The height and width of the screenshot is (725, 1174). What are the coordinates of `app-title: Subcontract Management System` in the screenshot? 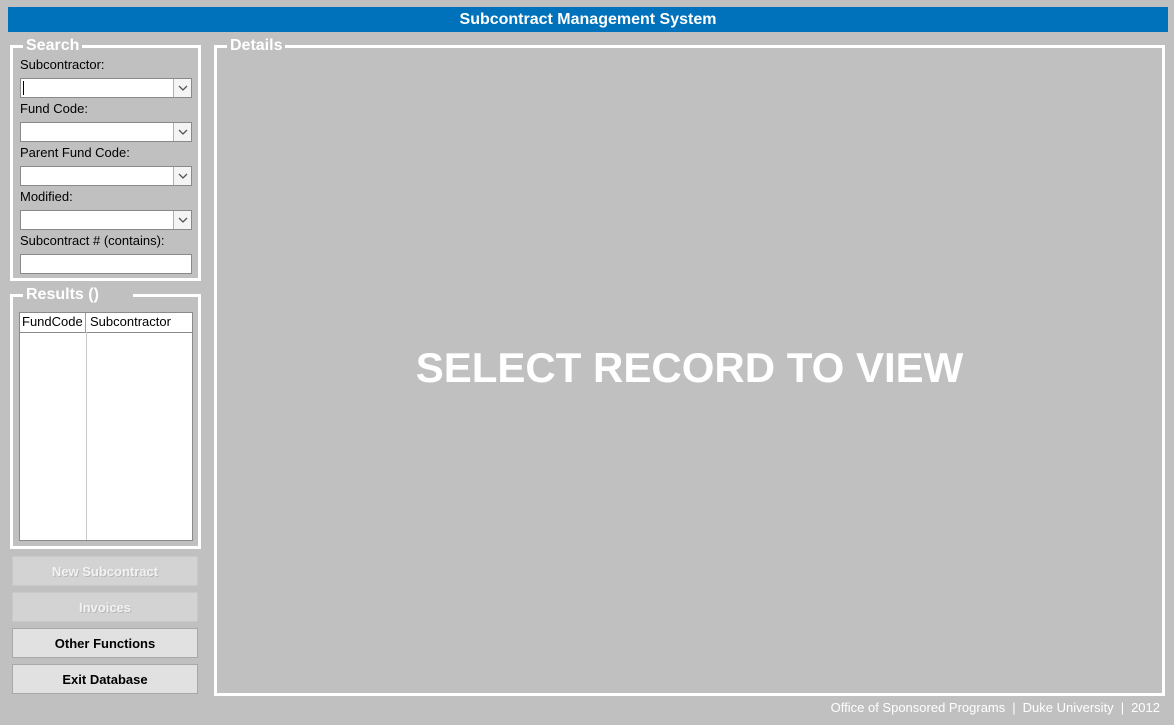 It's located at (588, 19).